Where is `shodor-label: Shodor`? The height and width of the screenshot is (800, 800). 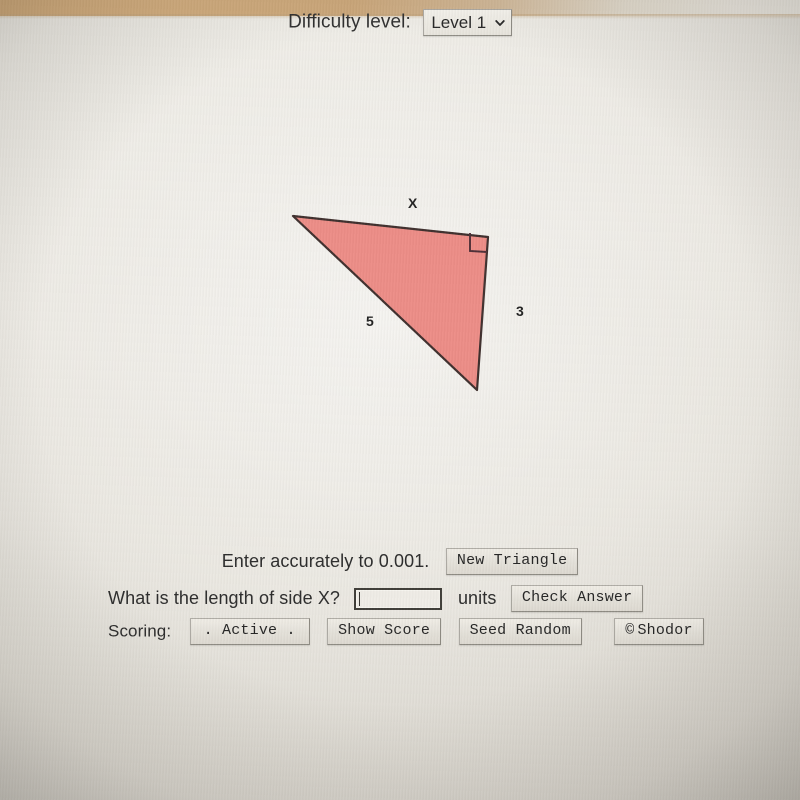 shodor-label: Shodor is located at coordinates (665, 630).